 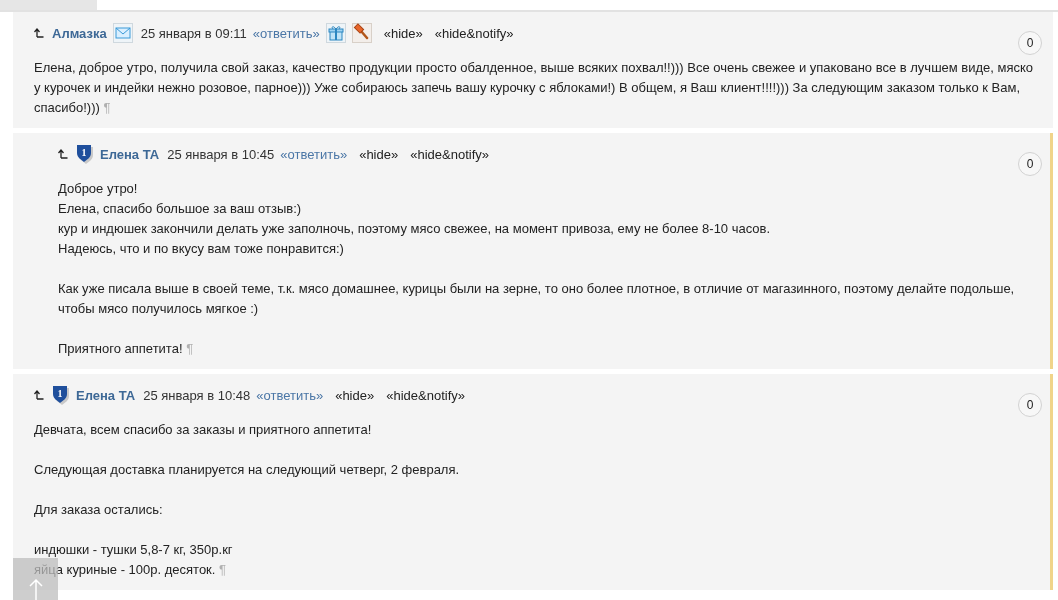 What do you see at coordinates (126, 349) in the screenshot?
I see `comment-text: Приятного аппетита! ¶` at bounding box center [126, 349].